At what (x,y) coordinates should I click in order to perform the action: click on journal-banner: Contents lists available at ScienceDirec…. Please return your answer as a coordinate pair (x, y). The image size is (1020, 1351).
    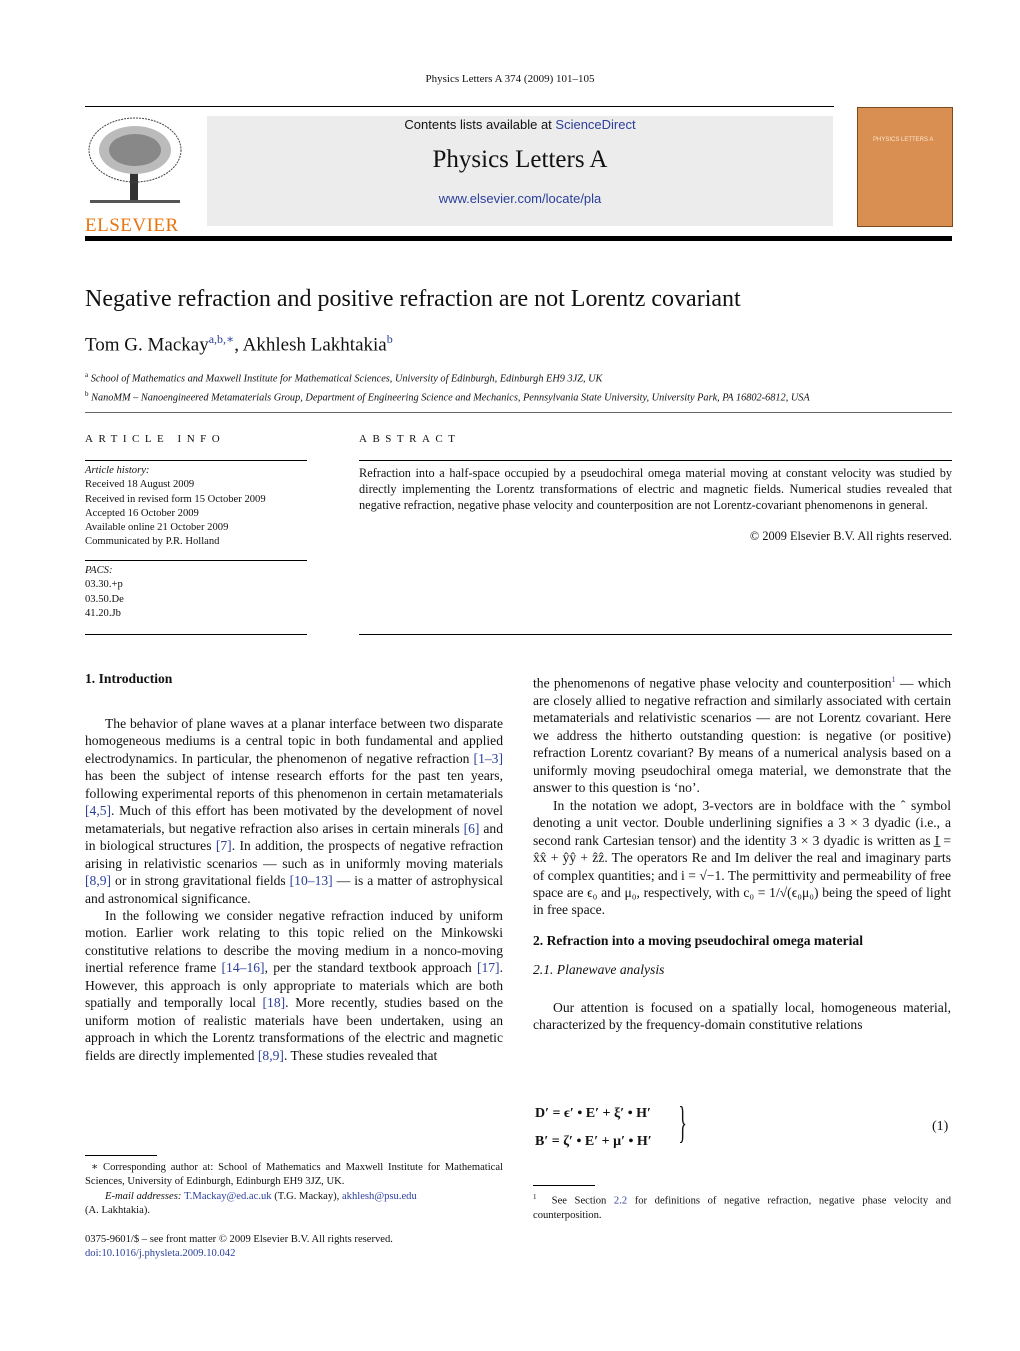
    Looking at the image, I should click on (520, 171).